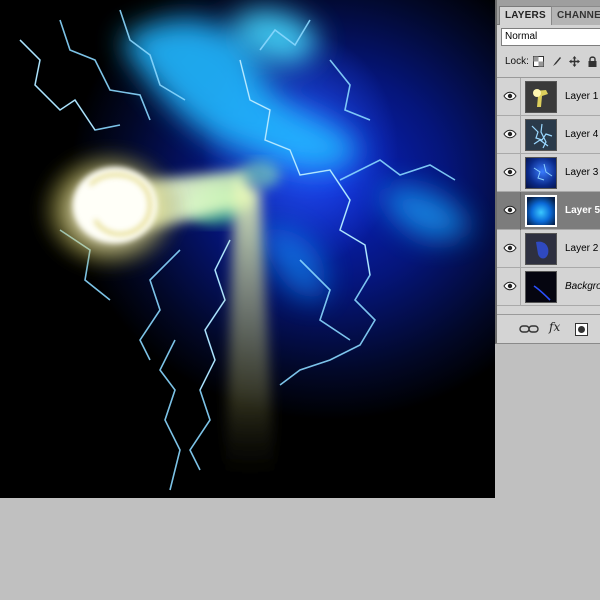  Describe the element at coordinates (582, 172) in the screenshot. I see `layer-name: Layer 3` at that location.